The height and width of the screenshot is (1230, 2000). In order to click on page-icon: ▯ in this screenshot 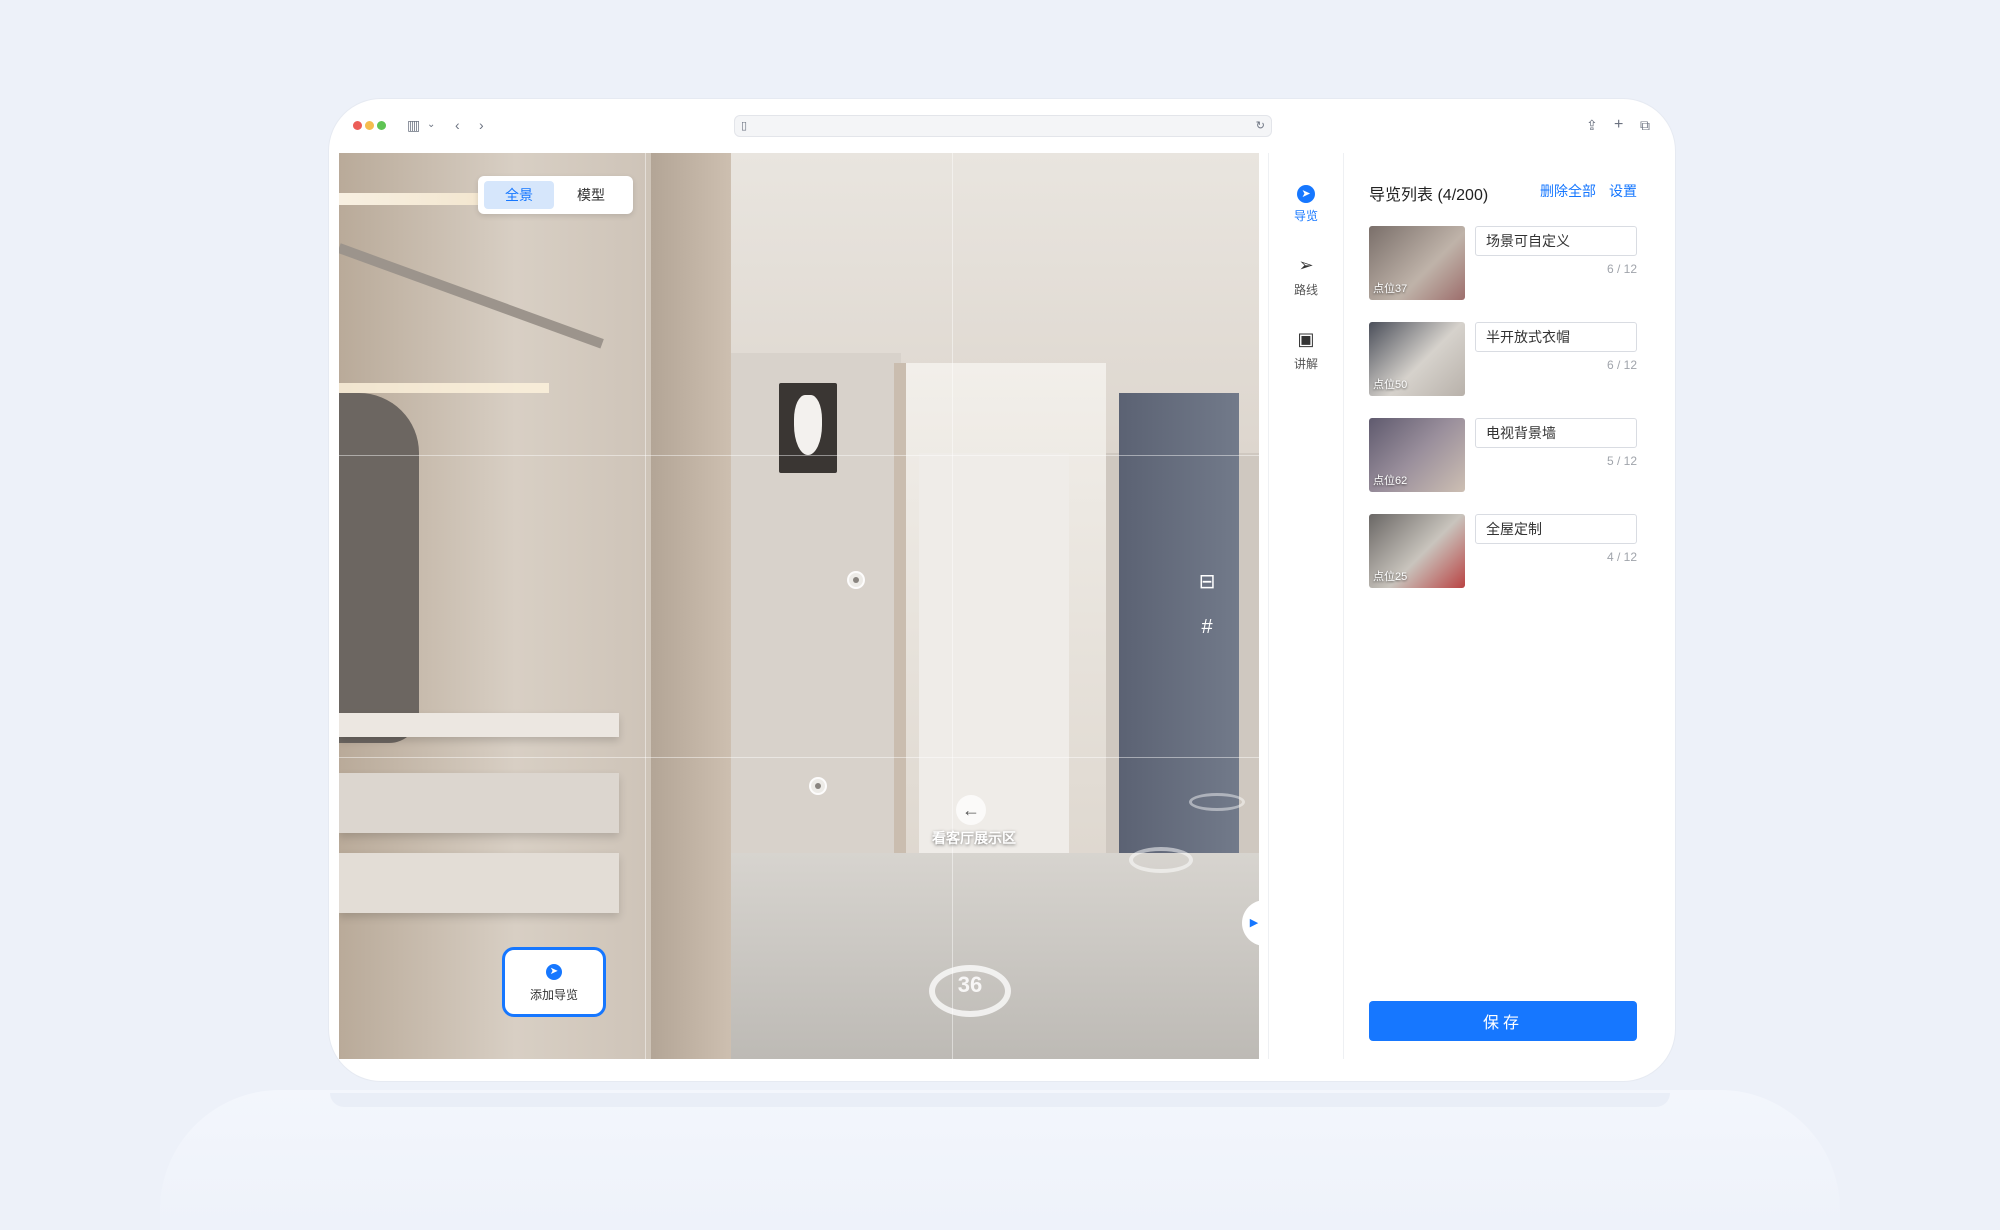, I will do `click(744, 126)`.